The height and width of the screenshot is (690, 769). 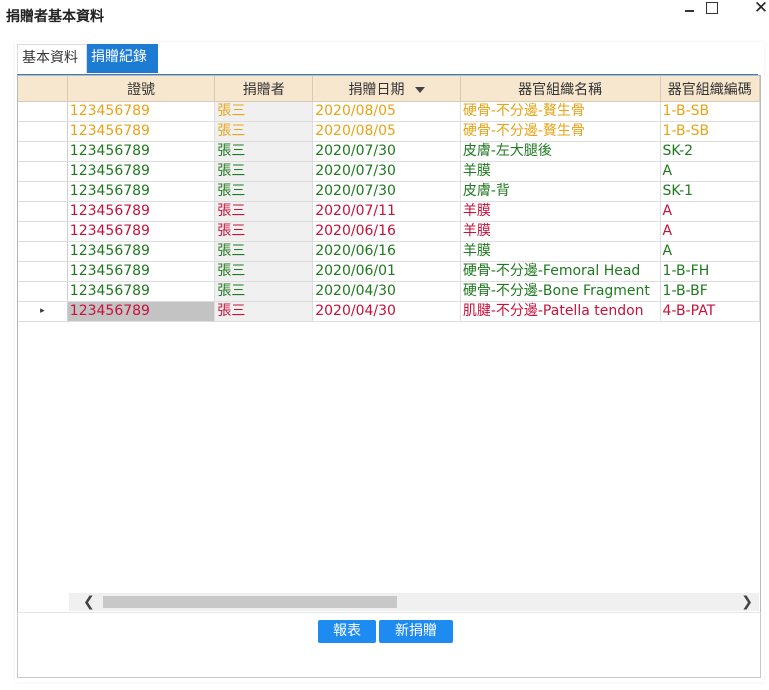 I want to click on cell-tissue-name: 硬骨-不分邊-Bone Fragment, so click(x=560, y=291).